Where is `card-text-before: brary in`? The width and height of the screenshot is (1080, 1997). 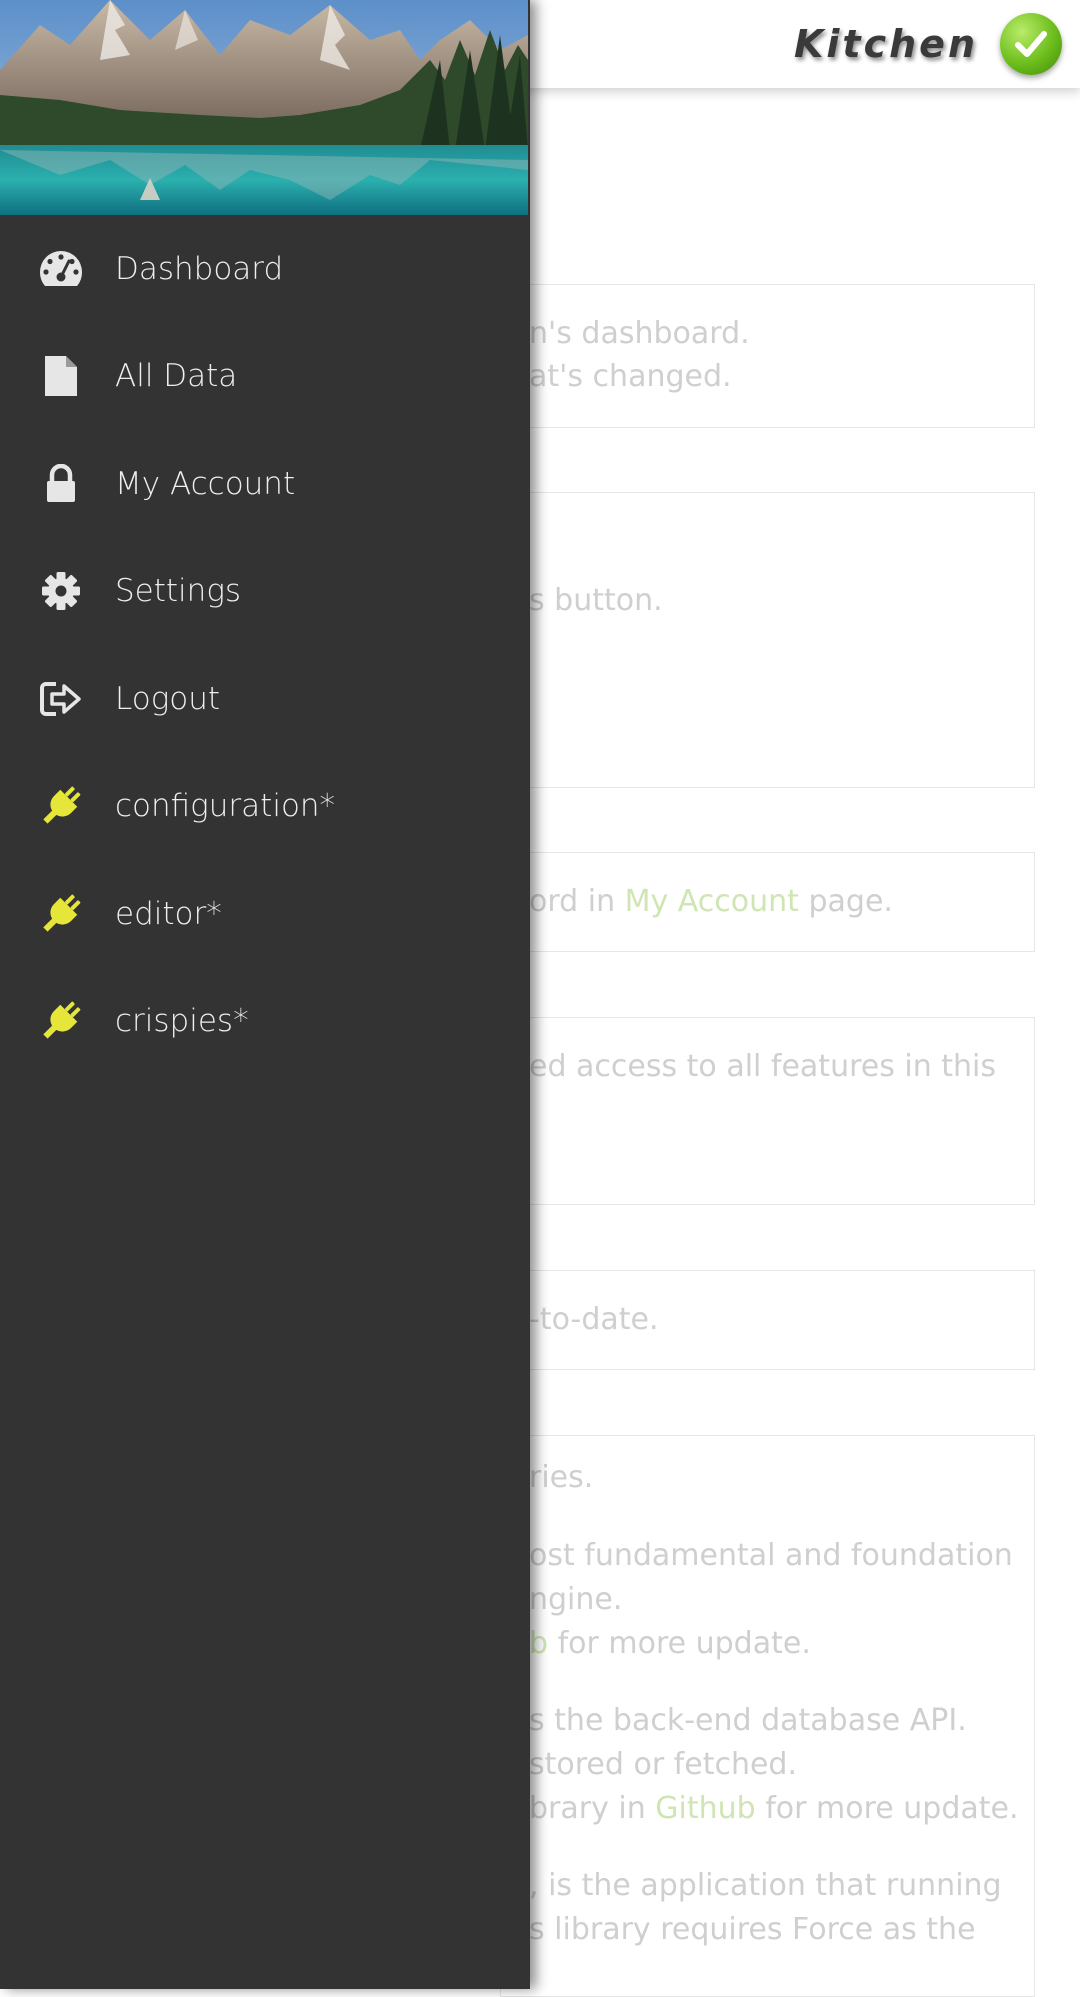 card-text-before: brary in is located at coordinates (592, 1808).